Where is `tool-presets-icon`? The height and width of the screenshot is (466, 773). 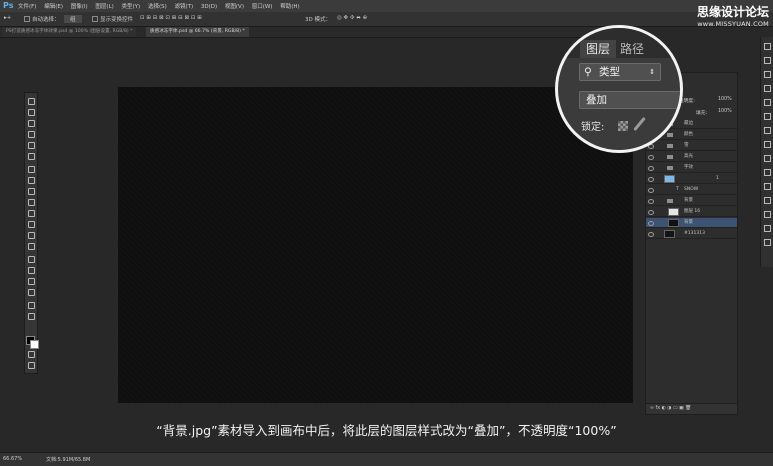 tool-presets-icon is located at coordinates (767, 214).